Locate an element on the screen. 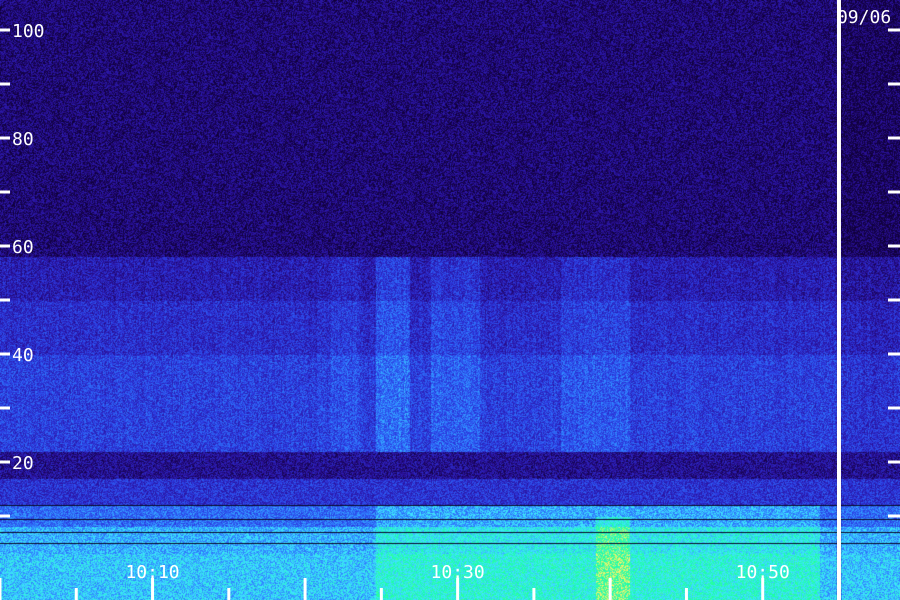 The height and width of the screenshot is (600, 900). y-tick-label: 80 is located at coordinates (23, 139).